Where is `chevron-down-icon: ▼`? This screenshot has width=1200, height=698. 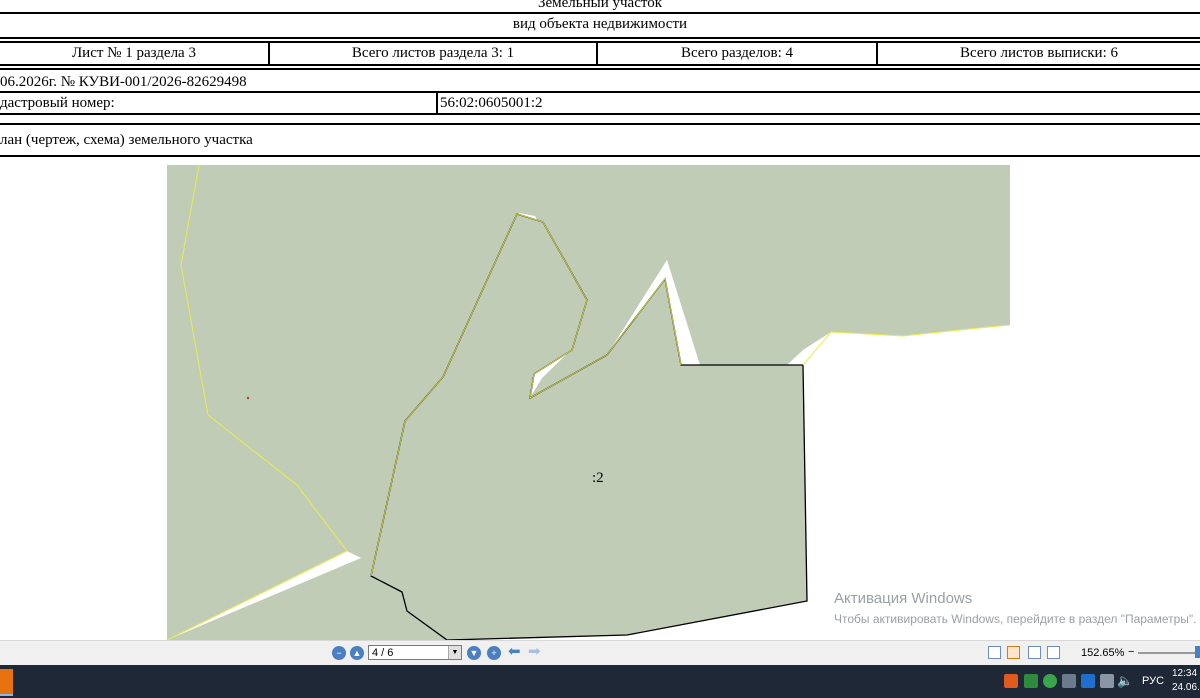 chevron-down-icon: ▼ is located at coordinates (454, 652).